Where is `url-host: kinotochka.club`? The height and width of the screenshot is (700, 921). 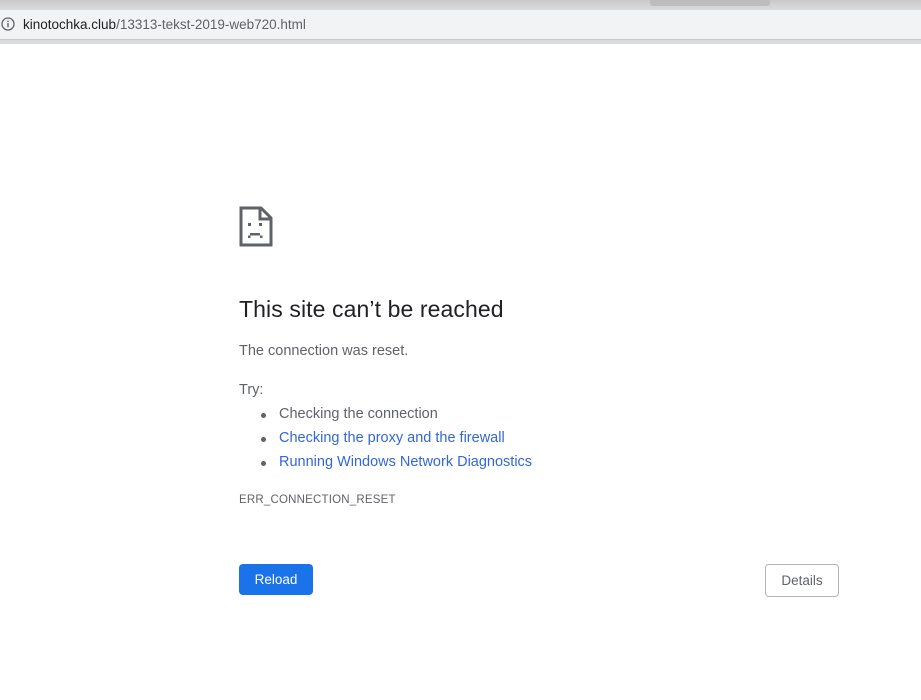 url-host: kinotochka.club is located at coordinates (70, 24).